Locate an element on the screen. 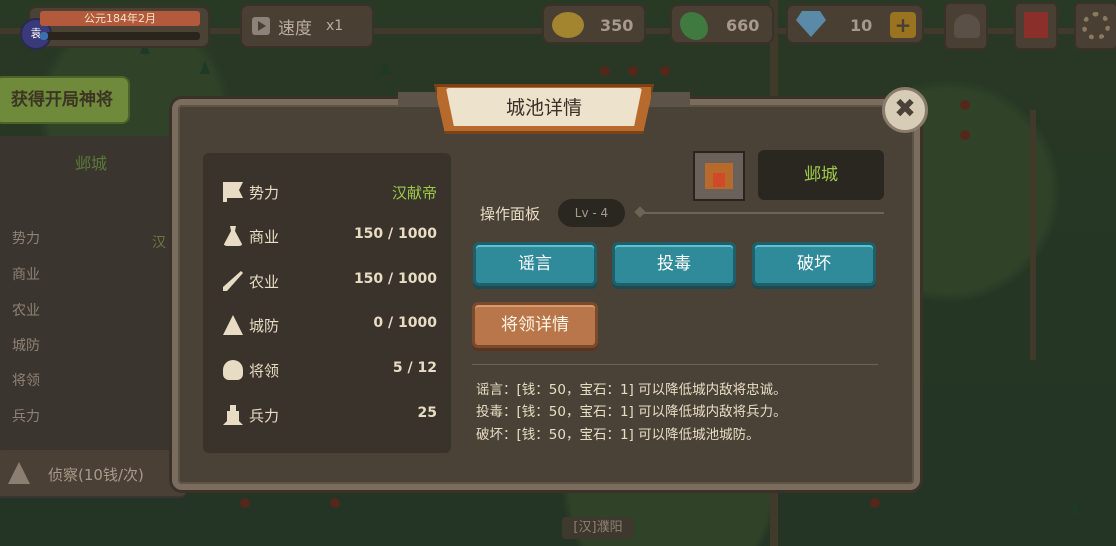  side-panel-title: 邺城 is located at coordinates (90, 163).